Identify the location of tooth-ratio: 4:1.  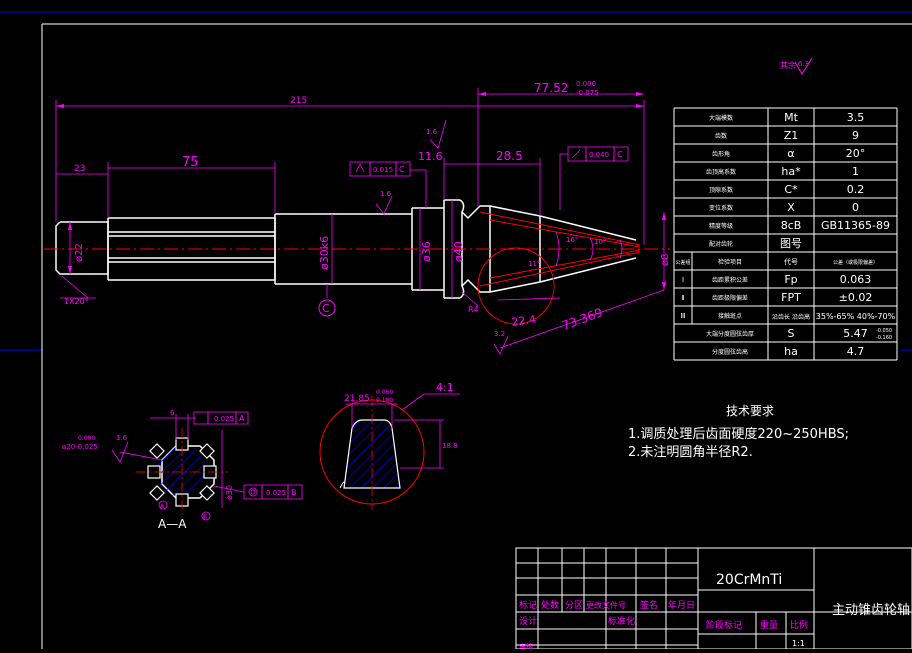
(445, 387).